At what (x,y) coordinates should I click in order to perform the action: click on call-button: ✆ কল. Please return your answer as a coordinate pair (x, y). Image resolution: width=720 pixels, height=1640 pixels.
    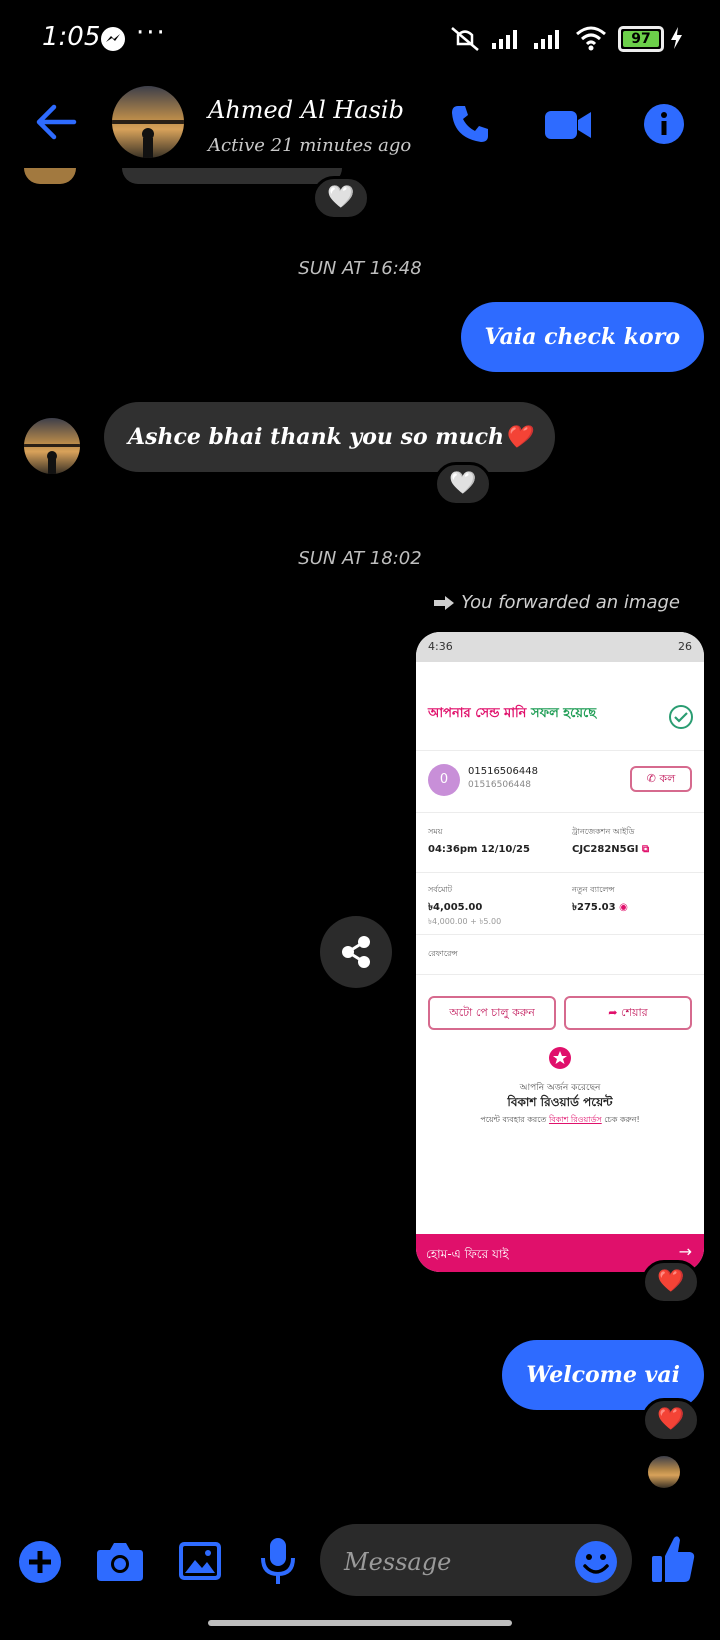
    Looking at the image, I should click on (661, 779).